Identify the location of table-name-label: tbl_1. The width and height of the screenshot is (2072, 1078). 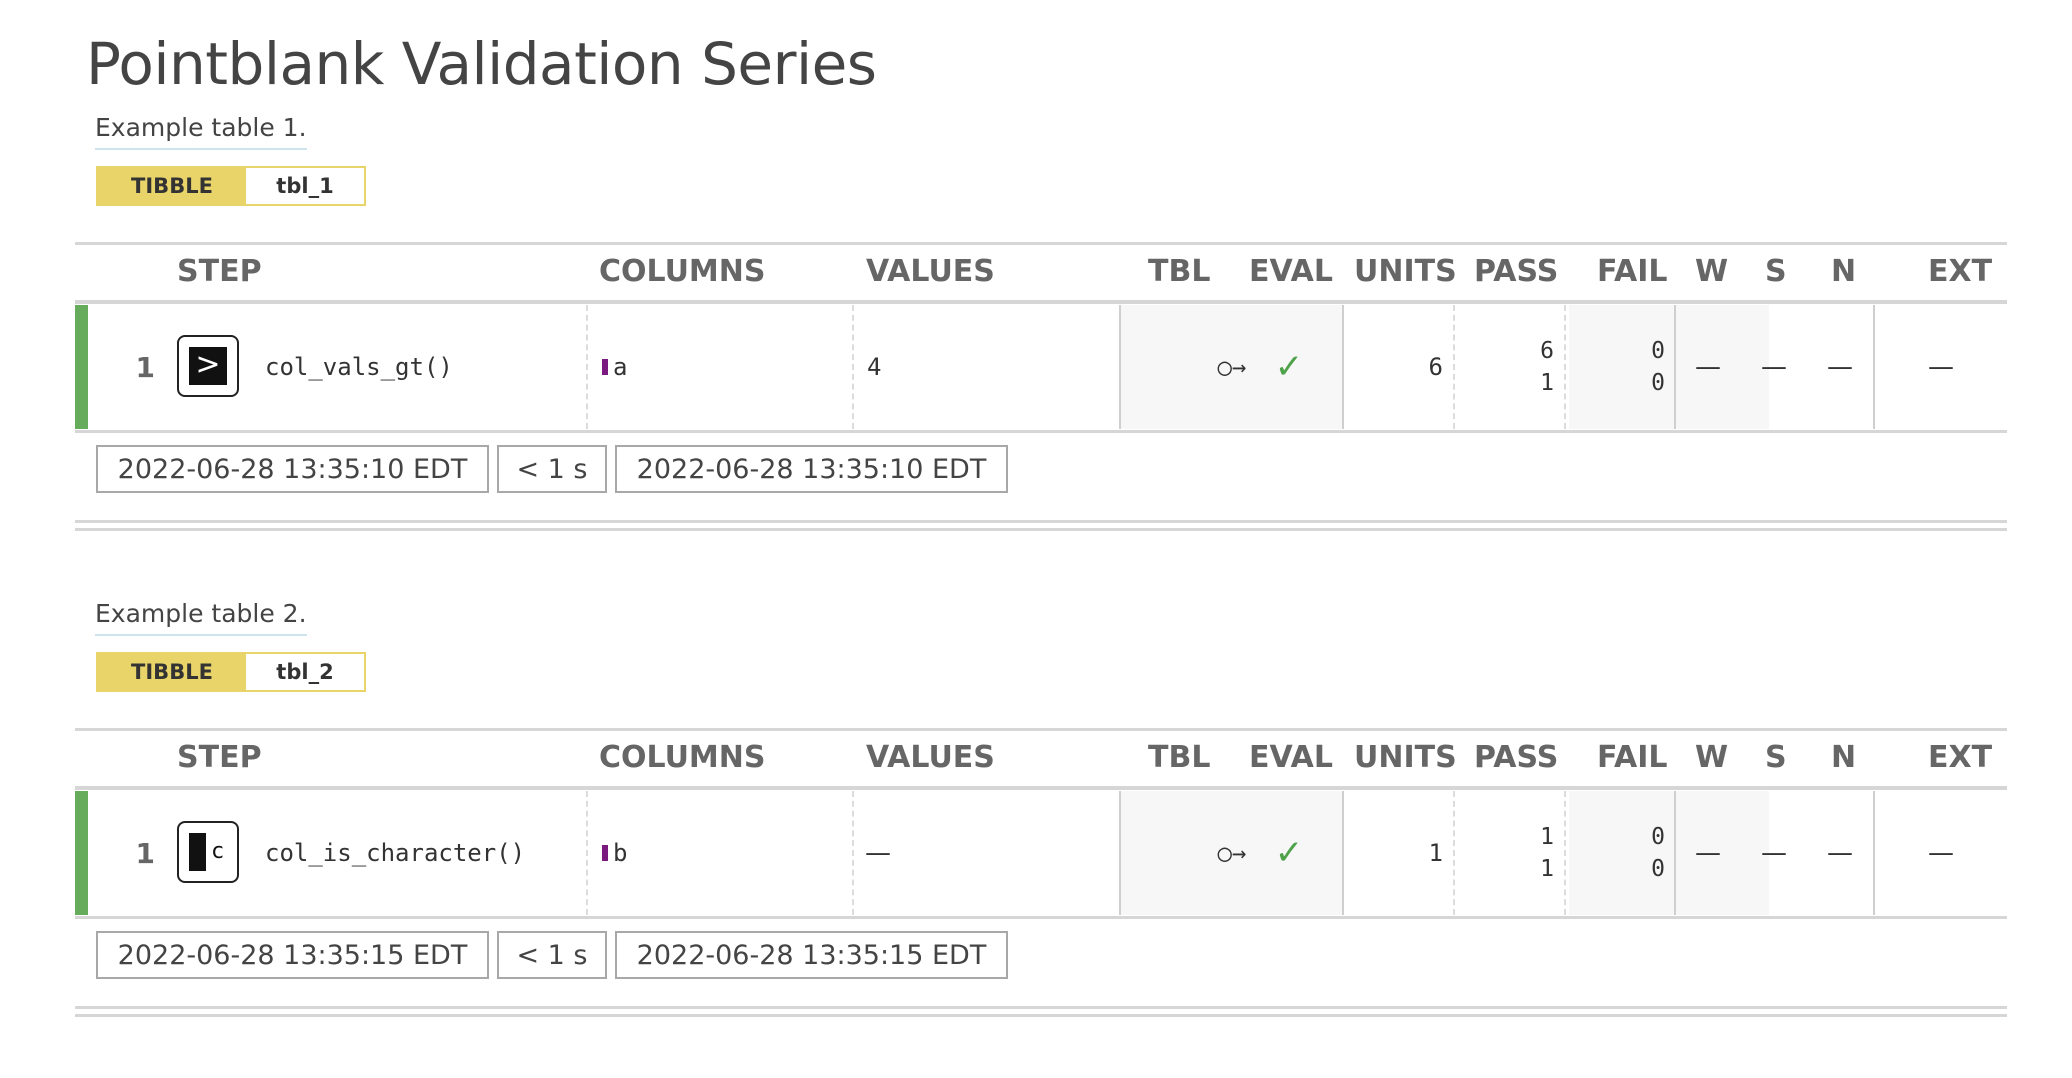
(305, 186).